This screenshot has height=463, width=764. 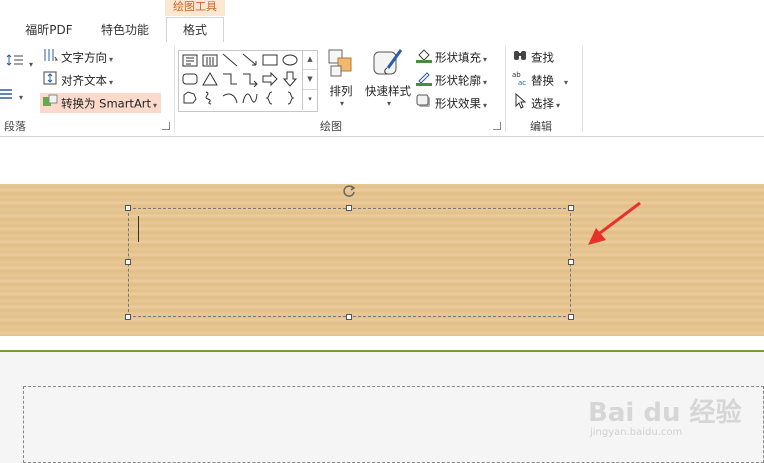 What do you see at coordinates (310, 60) in the screenshot?
I see `scroll-up-icon: ▲` at bounding box center [310, 60].